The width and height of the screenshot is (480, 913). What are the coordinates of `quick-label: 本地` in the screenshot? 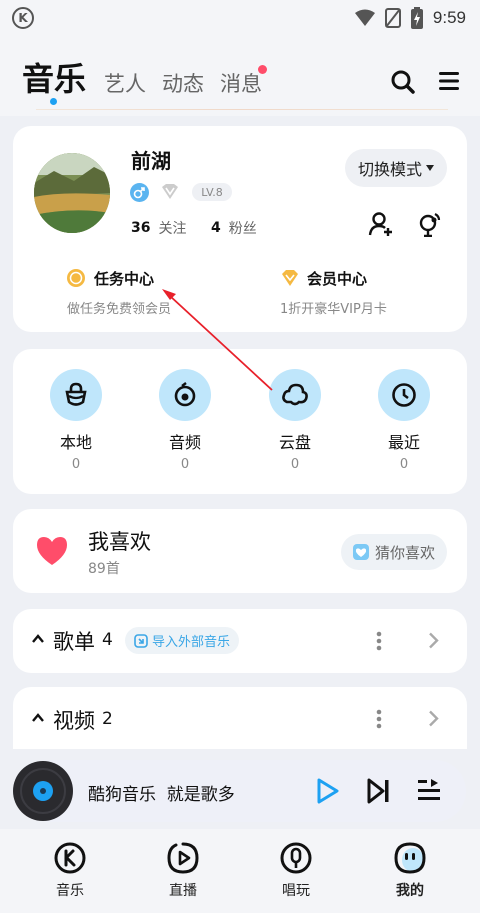 It's located at (75, 442).